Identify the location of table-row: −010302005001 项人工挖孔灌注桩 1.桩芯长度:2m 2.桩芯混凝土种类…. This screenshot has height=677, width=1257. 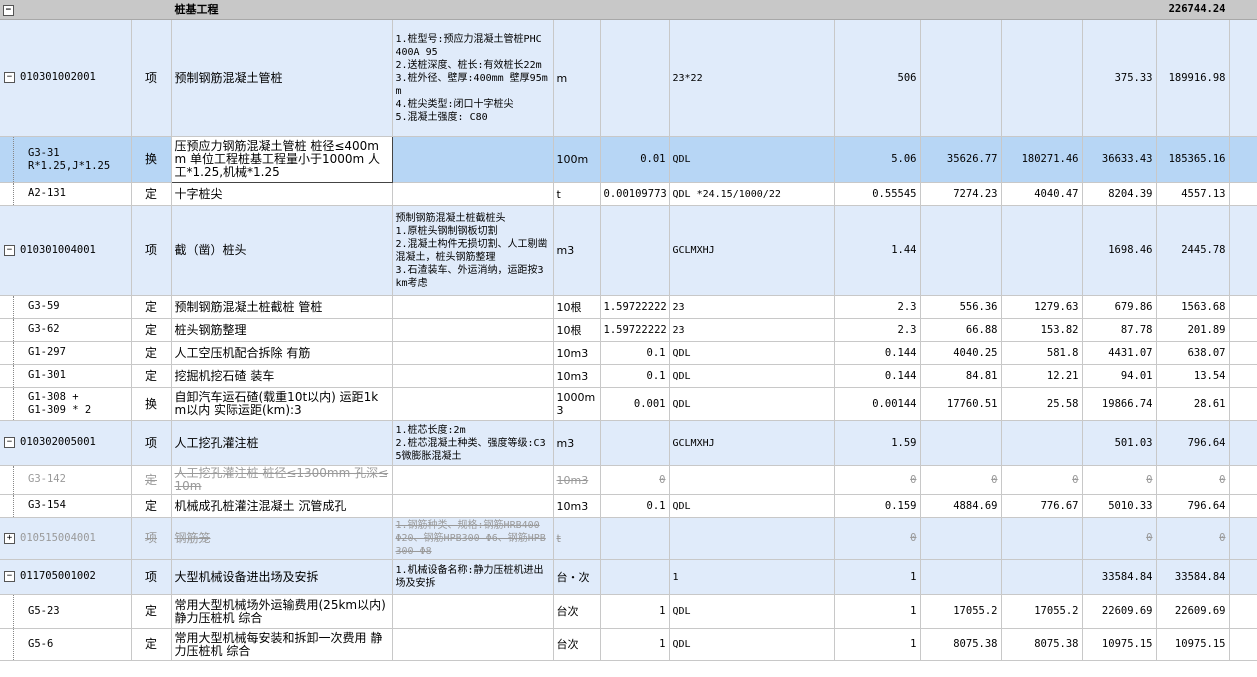
(628, 443).